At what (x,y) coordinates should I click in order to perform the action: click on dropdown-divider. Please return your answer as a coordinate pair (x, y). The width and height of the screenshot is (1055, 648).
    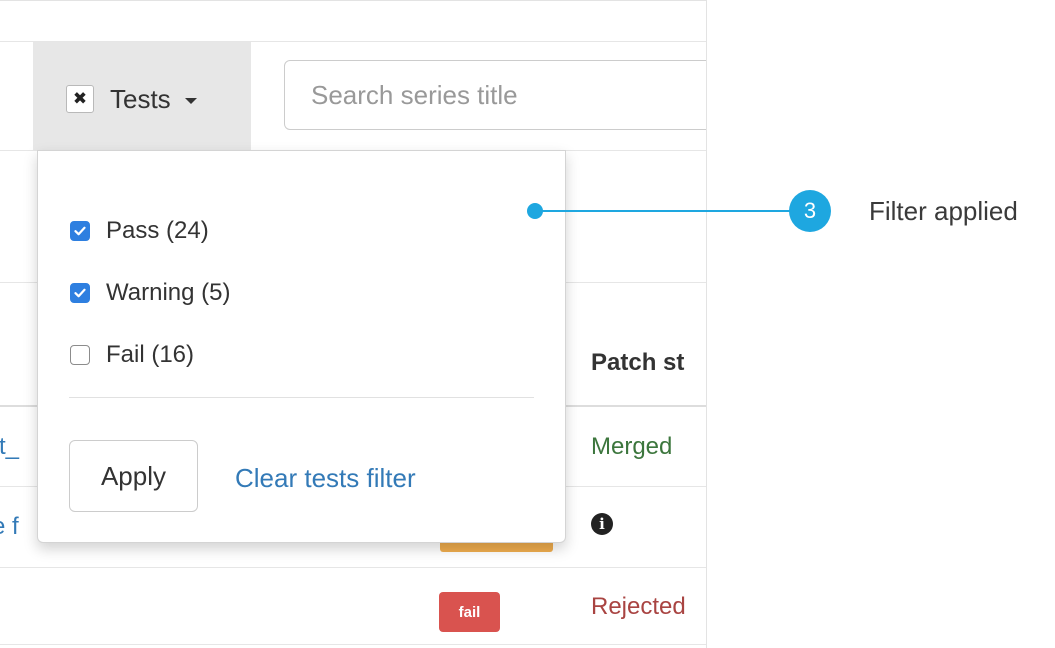
    Looking at the image, I should click on (301, 397).